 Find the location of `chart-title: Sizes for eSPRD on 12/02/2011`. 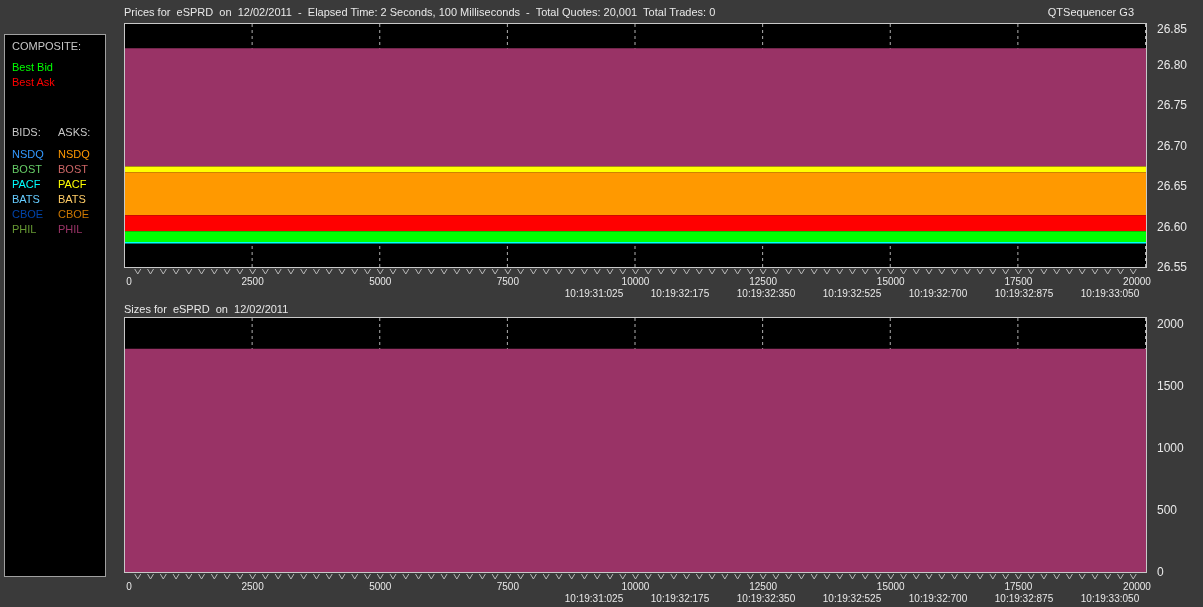

chart-title: Sizes for eSPRD on 12/02/2011 is located at coordinates (206, 309).